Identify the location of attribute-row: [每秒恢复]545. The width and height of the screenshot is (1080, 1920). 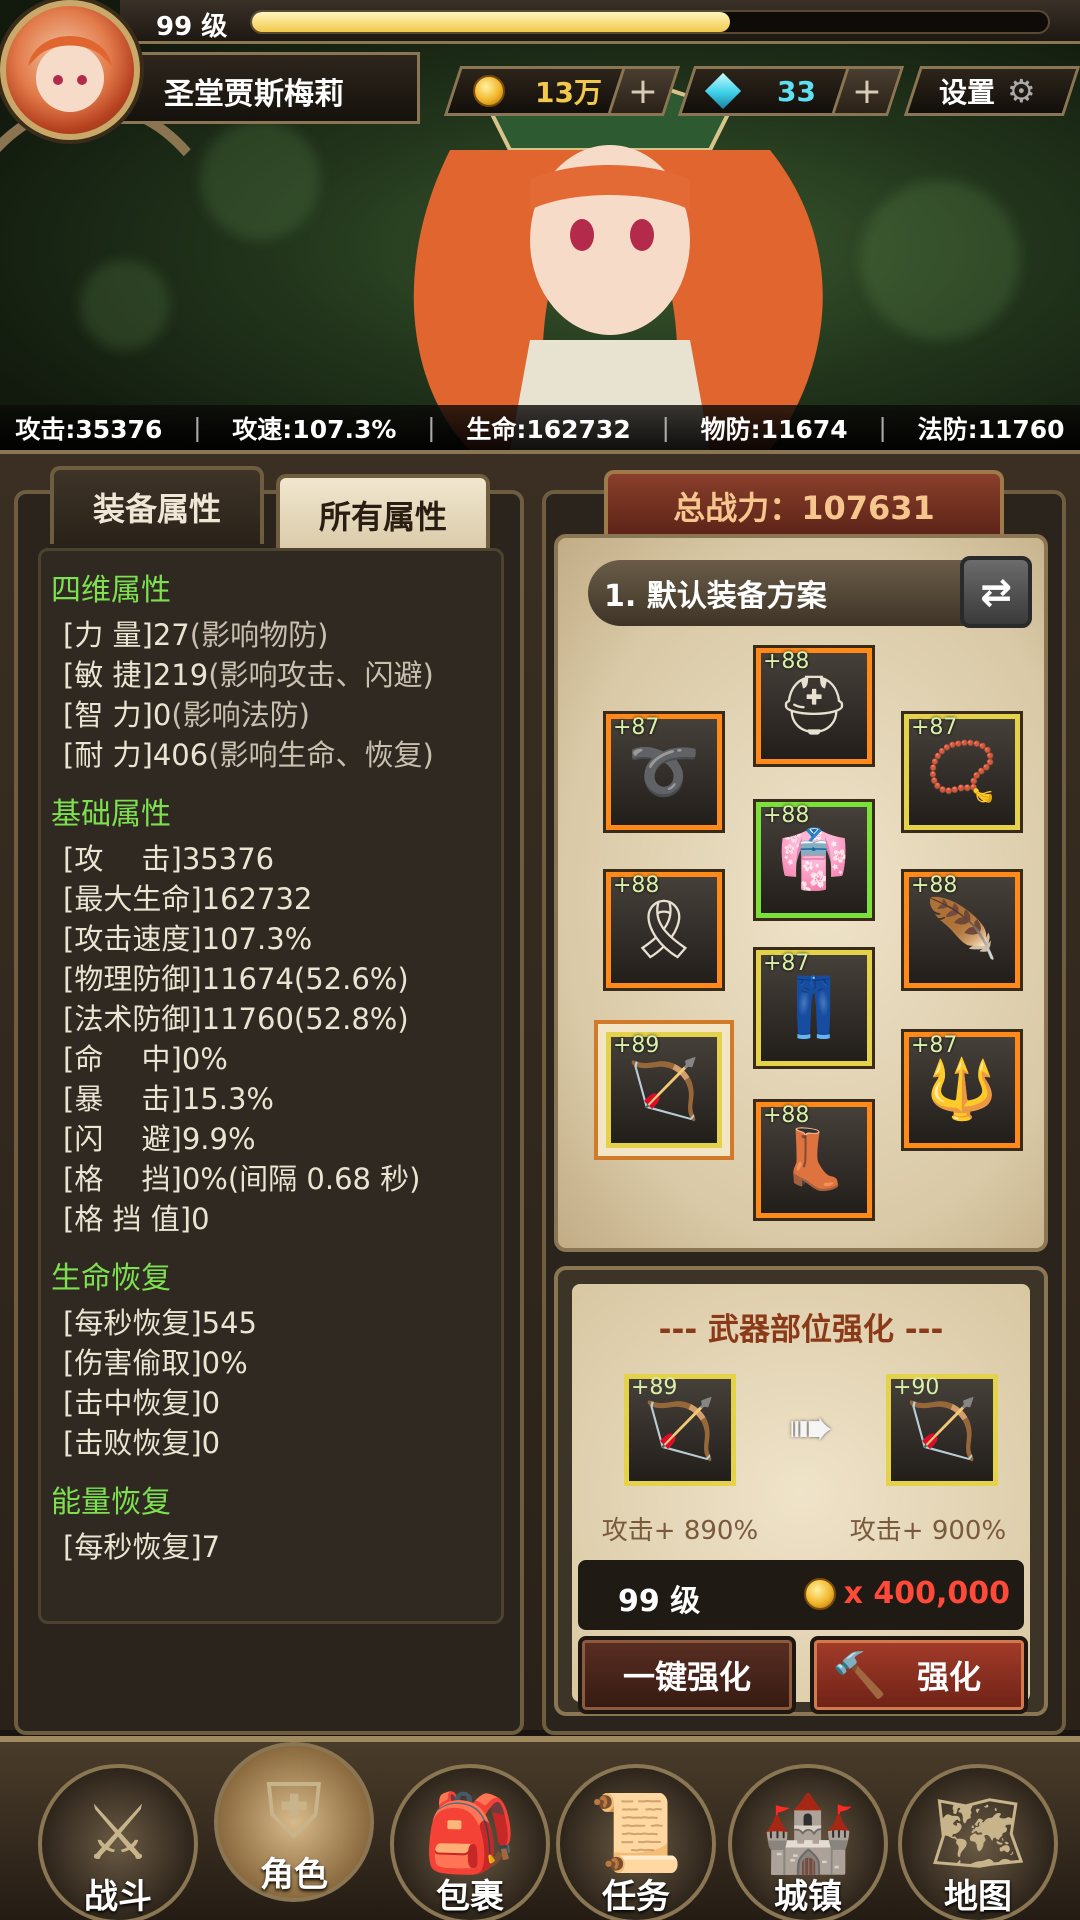
(276, 1323).